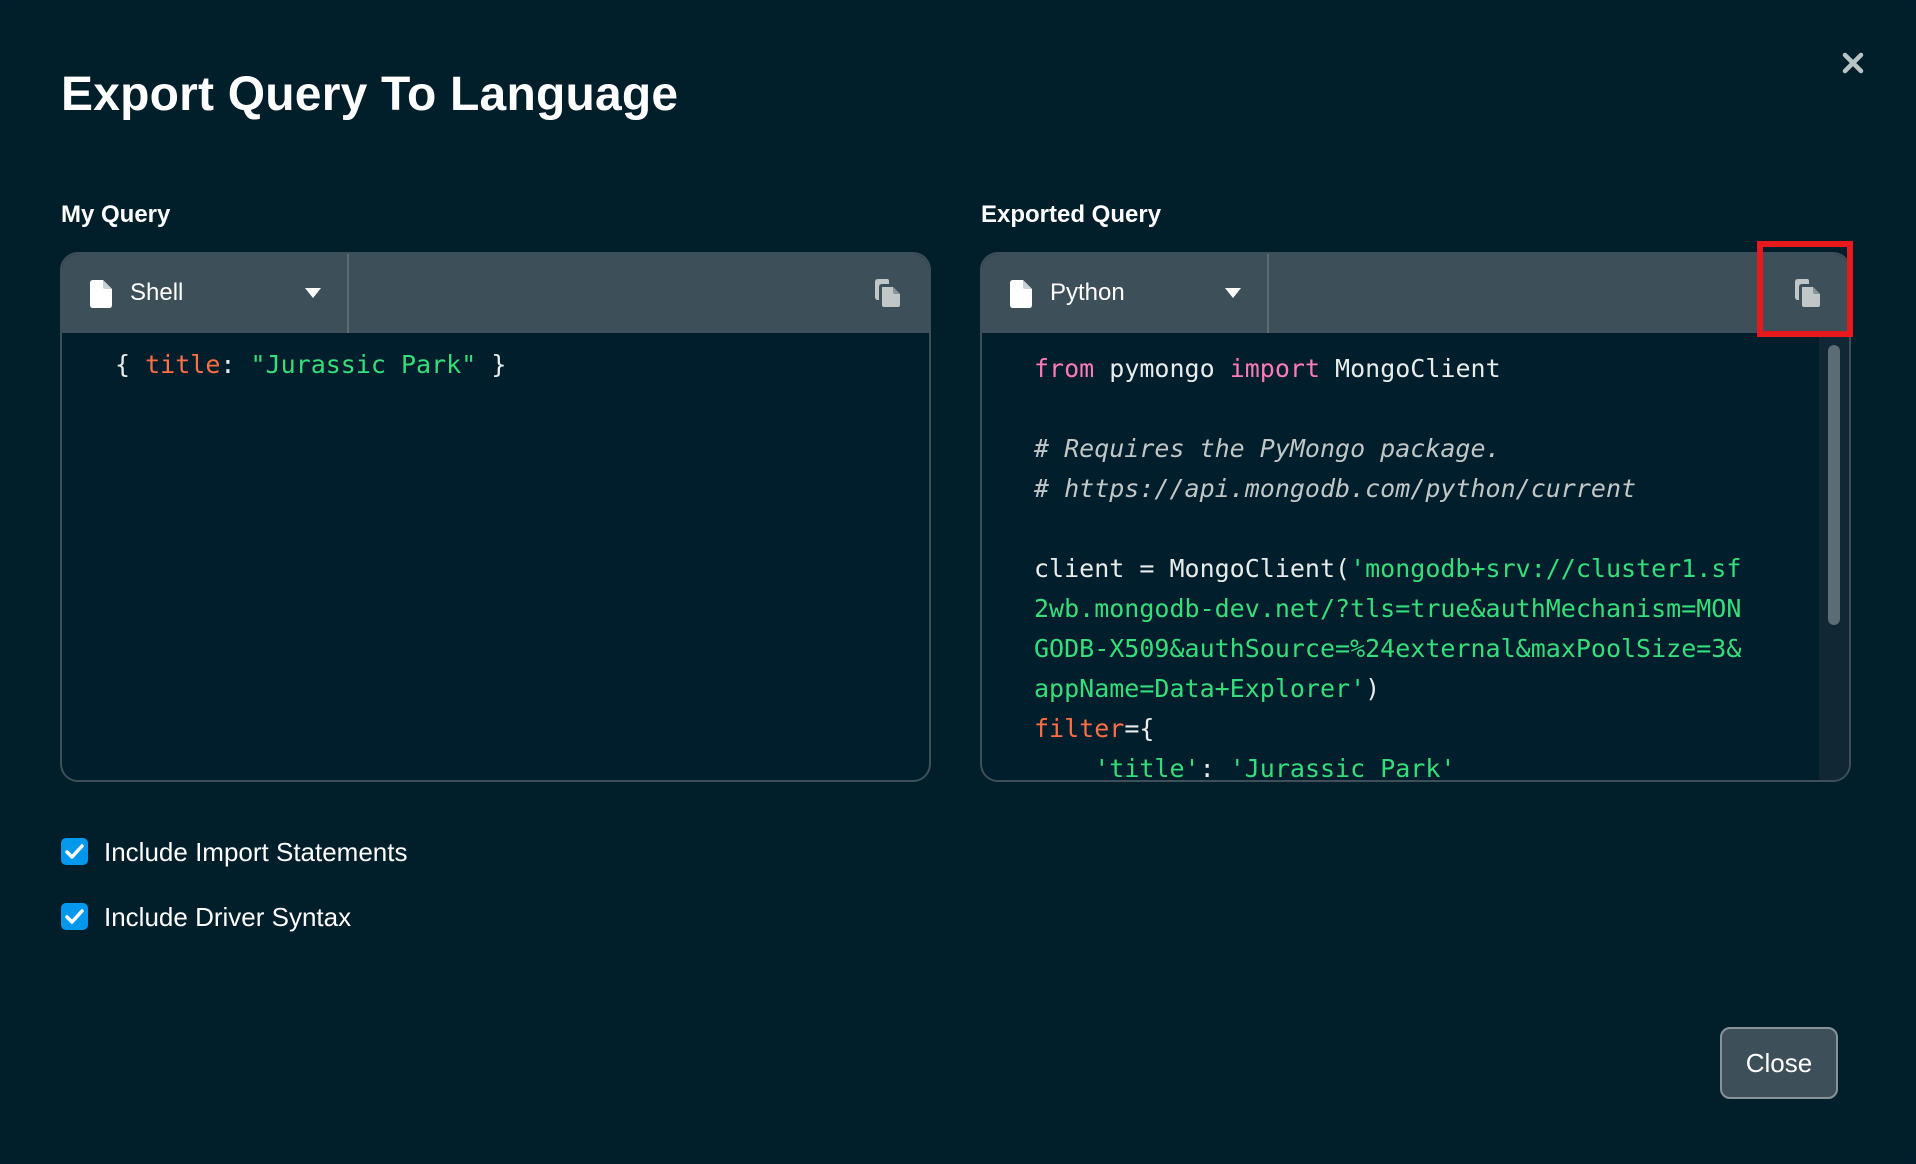 The height and width of the screenshot is (1164, 1916). I want to click on exported-query-language-label: Python, so click(1087, 292).